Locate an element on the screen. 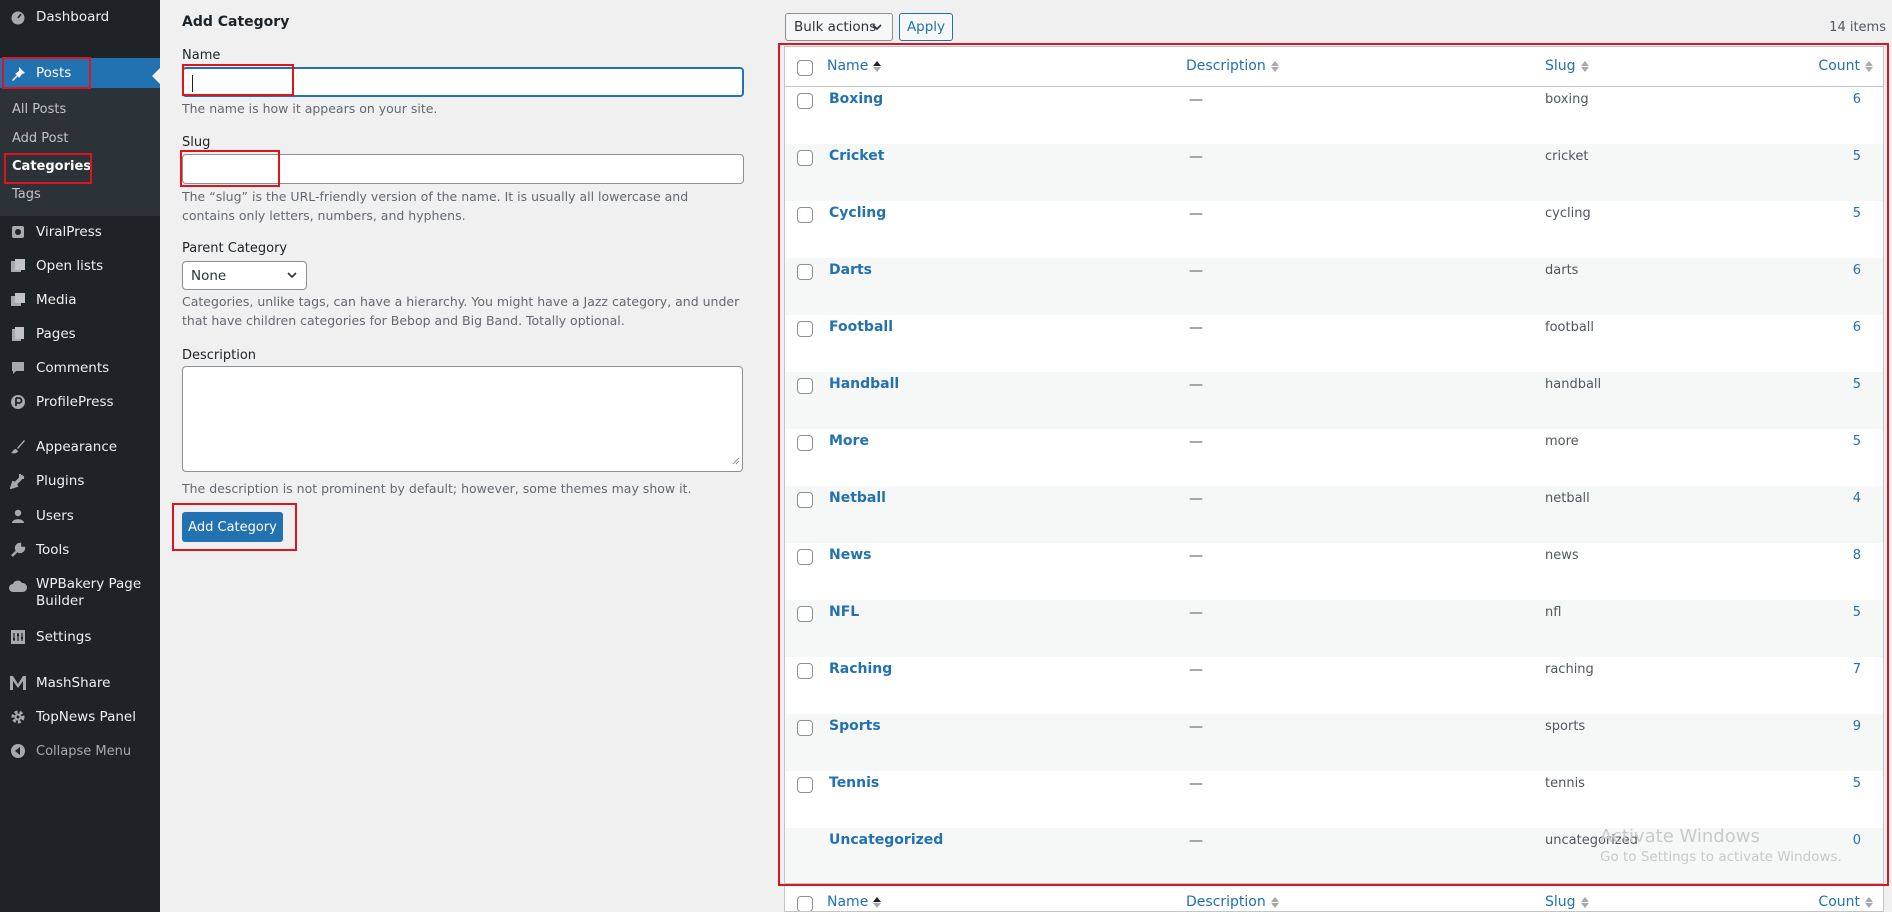  name-input is located at coordinates (463, 82).